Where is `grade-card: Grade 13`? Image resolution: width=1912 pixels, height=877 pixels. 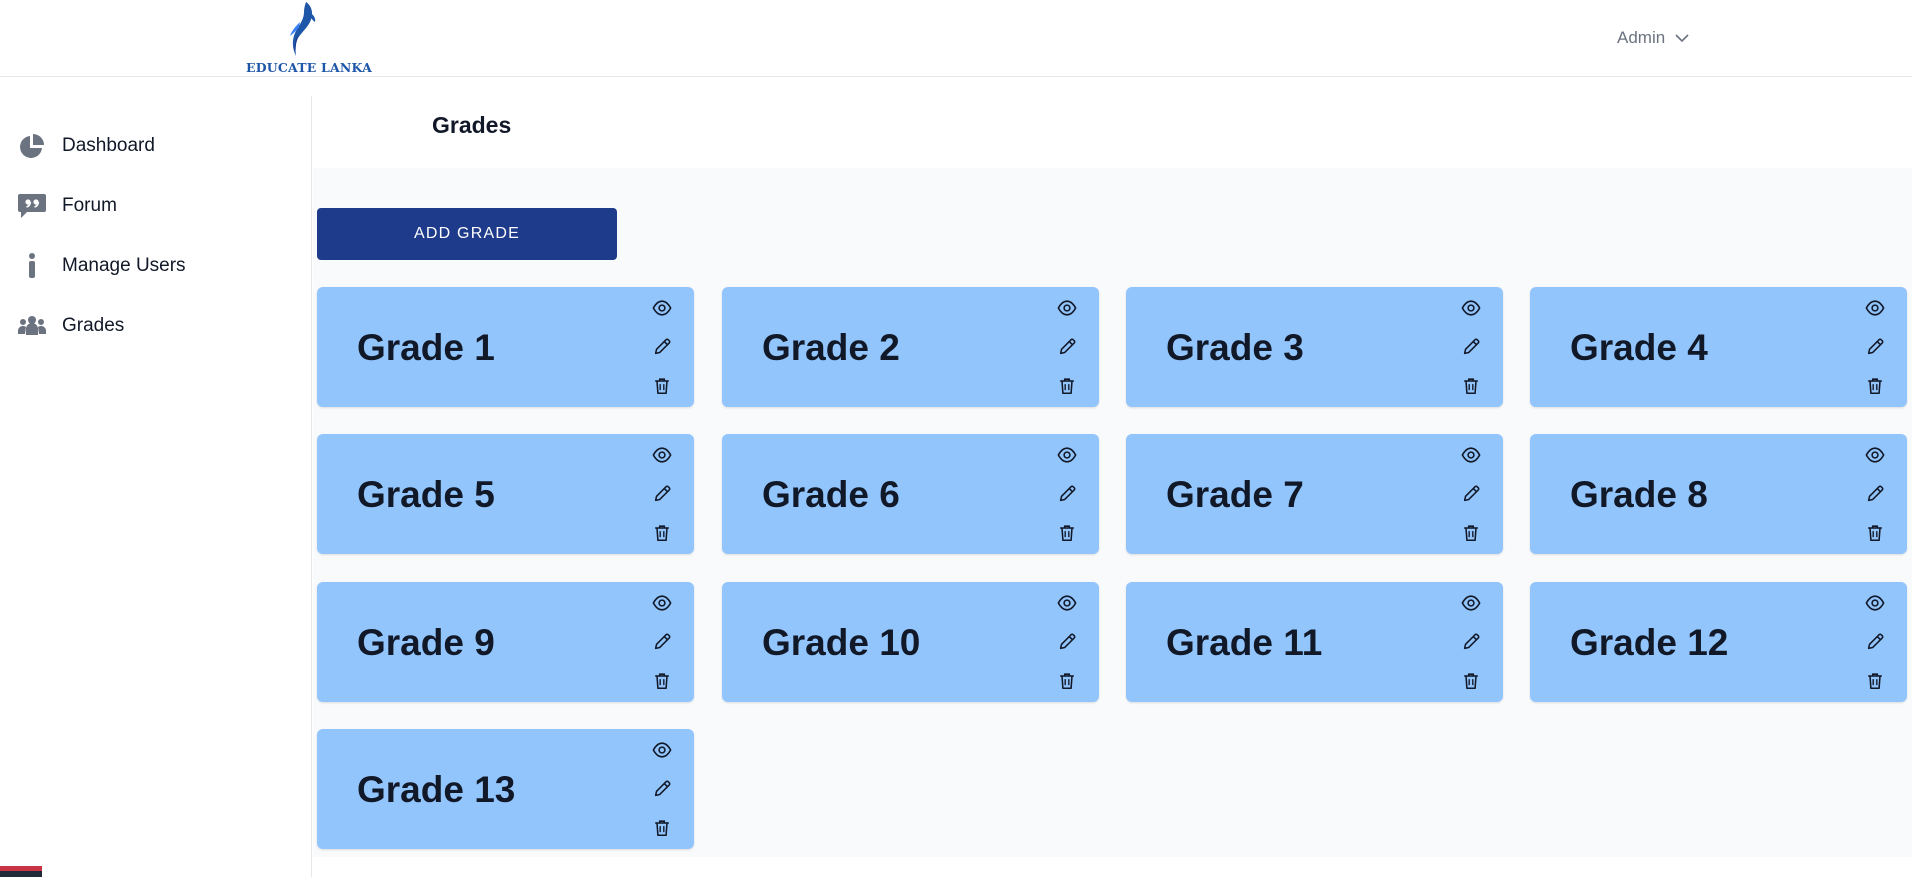 grade-card: Grade 13 is located at coordinates (505, 789).